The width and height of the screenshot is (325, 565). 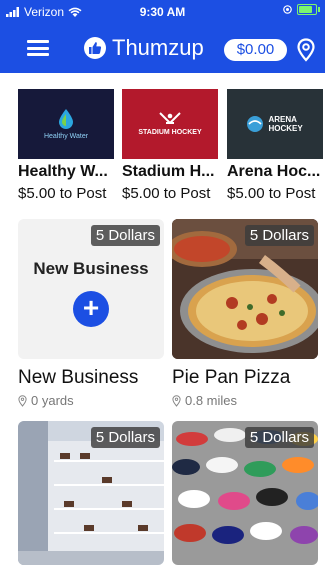 What do you see at coordinates (78, 377) in the screenshot?
I see `card-title: New Business` at bounding box center [78, 377].